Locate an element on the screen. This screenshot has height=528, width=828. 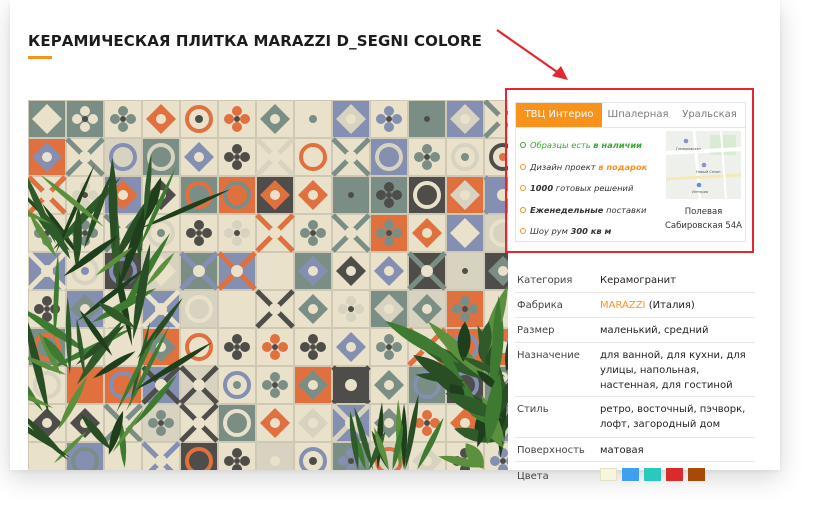
spec-label: Поверхность is located at coordinates (551, 450).